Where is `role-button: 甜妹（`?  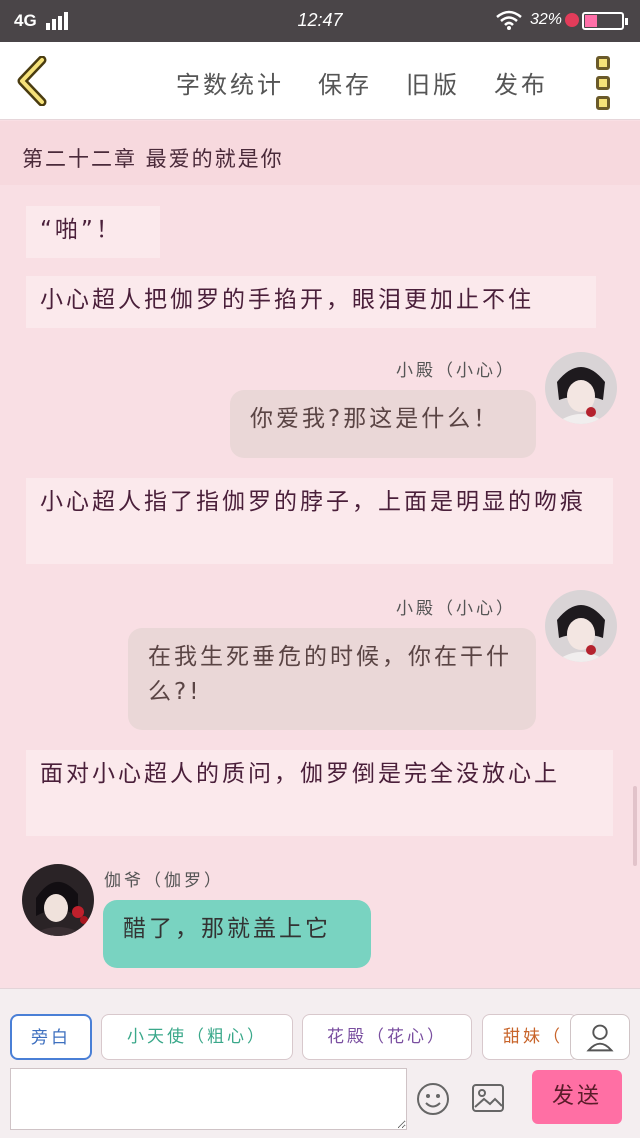 role-button: 甜妹（ is located at coordinates (530, 1037).